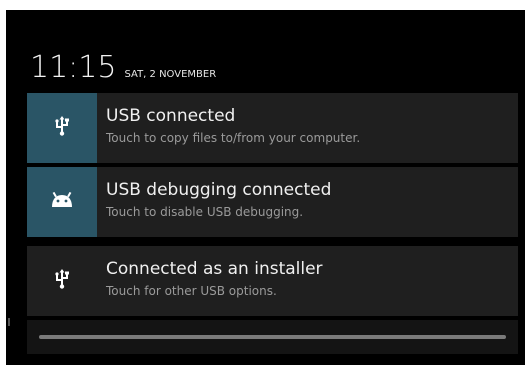 Image resolution: width=531 pixels, height=365 pixels. I want to click on shade-header: 11:15 SAT, 2 NOVEMBER, so click(123, 68).